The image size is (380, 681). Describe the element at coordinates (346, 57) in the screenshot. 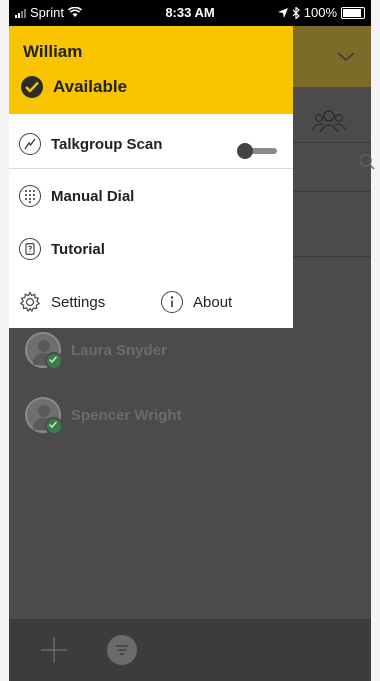

I see `chevron-down-icon` at that location.